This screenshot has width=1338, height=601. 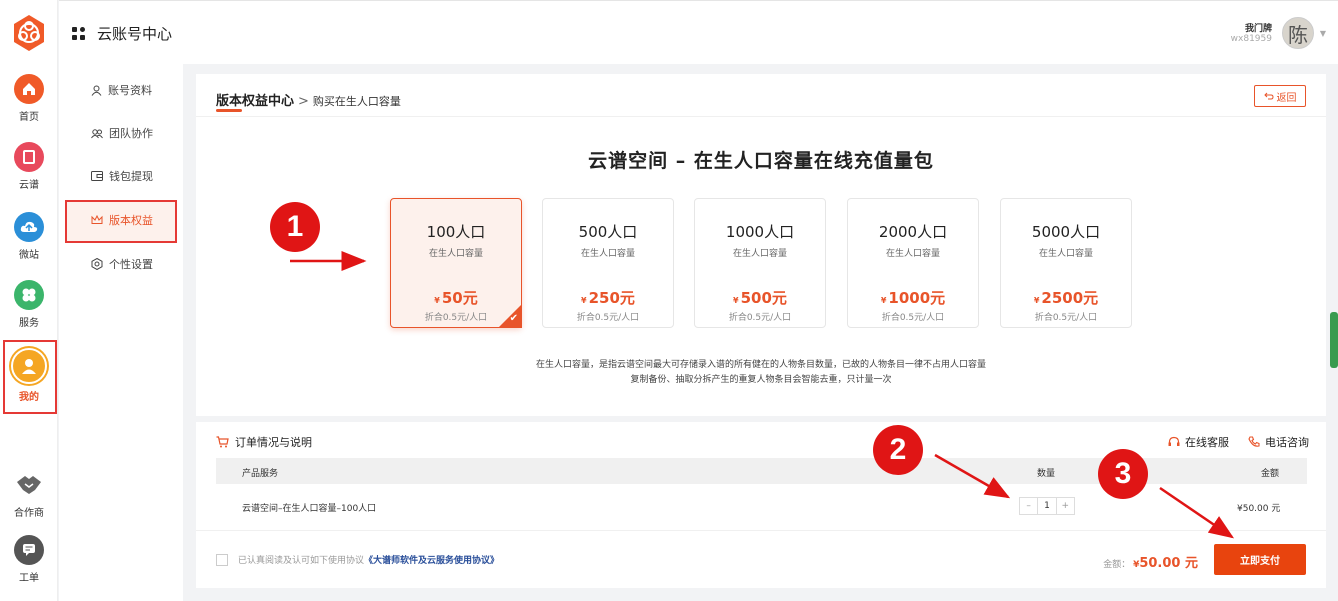 I want to click on rail-item-service: 服务, so click(x=29, y=304).